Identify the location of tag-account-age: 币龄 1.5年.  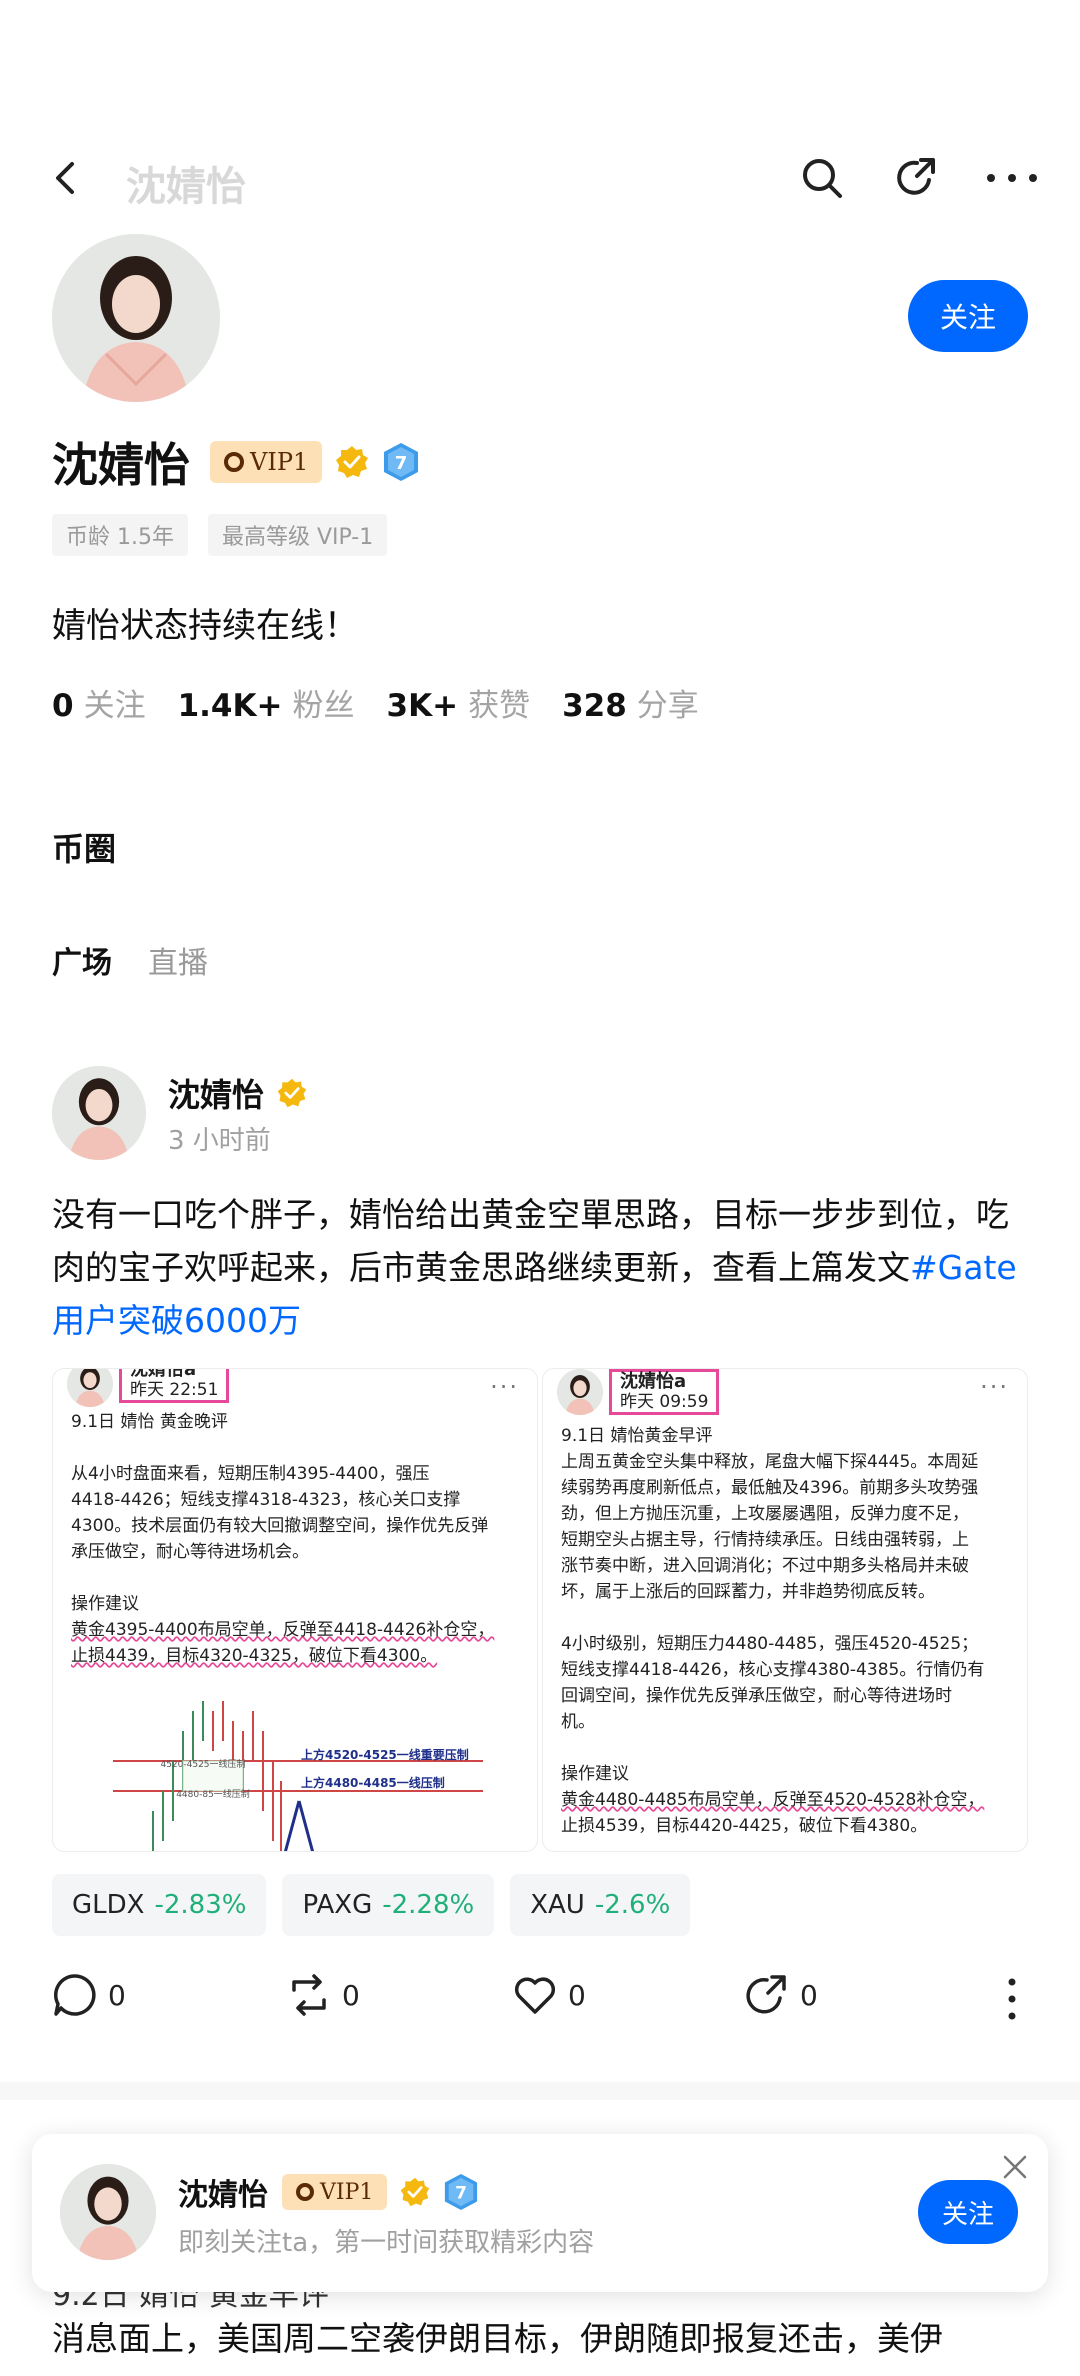
(120, 535).